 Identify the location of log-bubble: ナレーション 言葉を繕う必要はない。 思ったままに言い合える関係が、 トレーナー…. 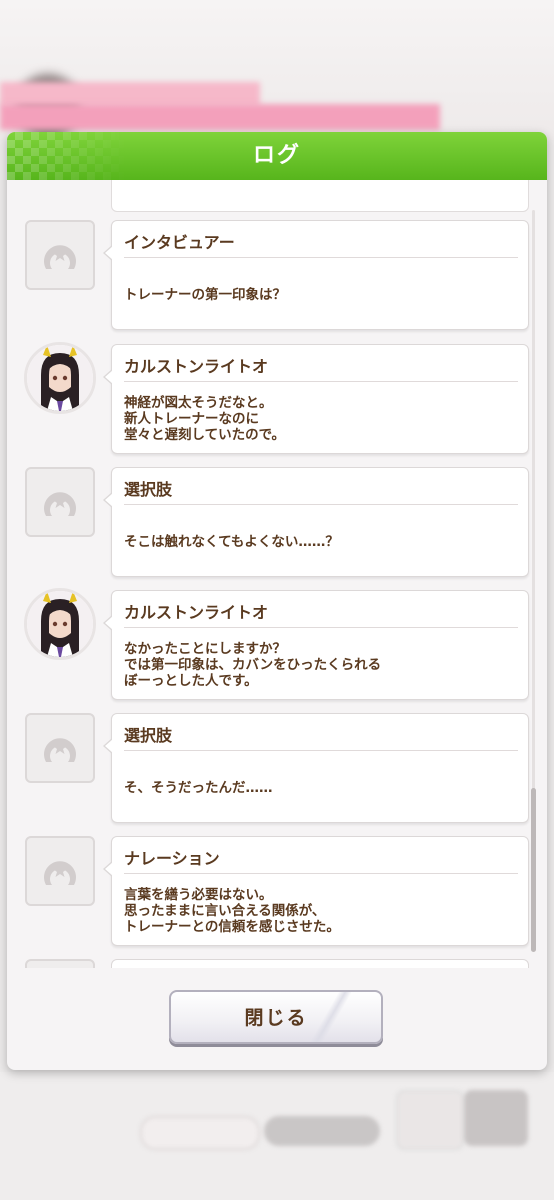
(316, 891).